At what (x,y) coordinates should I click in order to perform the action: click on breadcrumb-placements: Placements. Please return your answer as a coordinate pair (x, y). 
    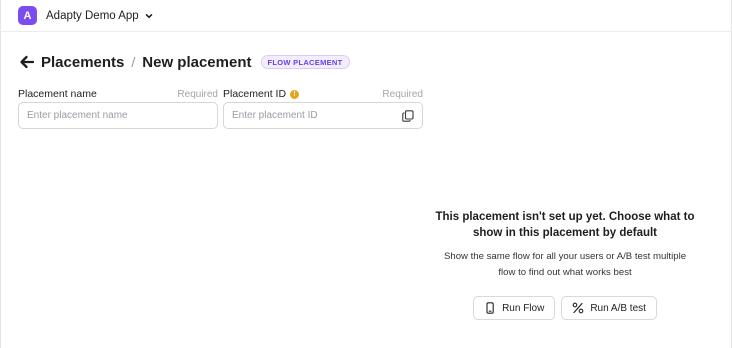
    Looking at the image, I should click on (82, 62).